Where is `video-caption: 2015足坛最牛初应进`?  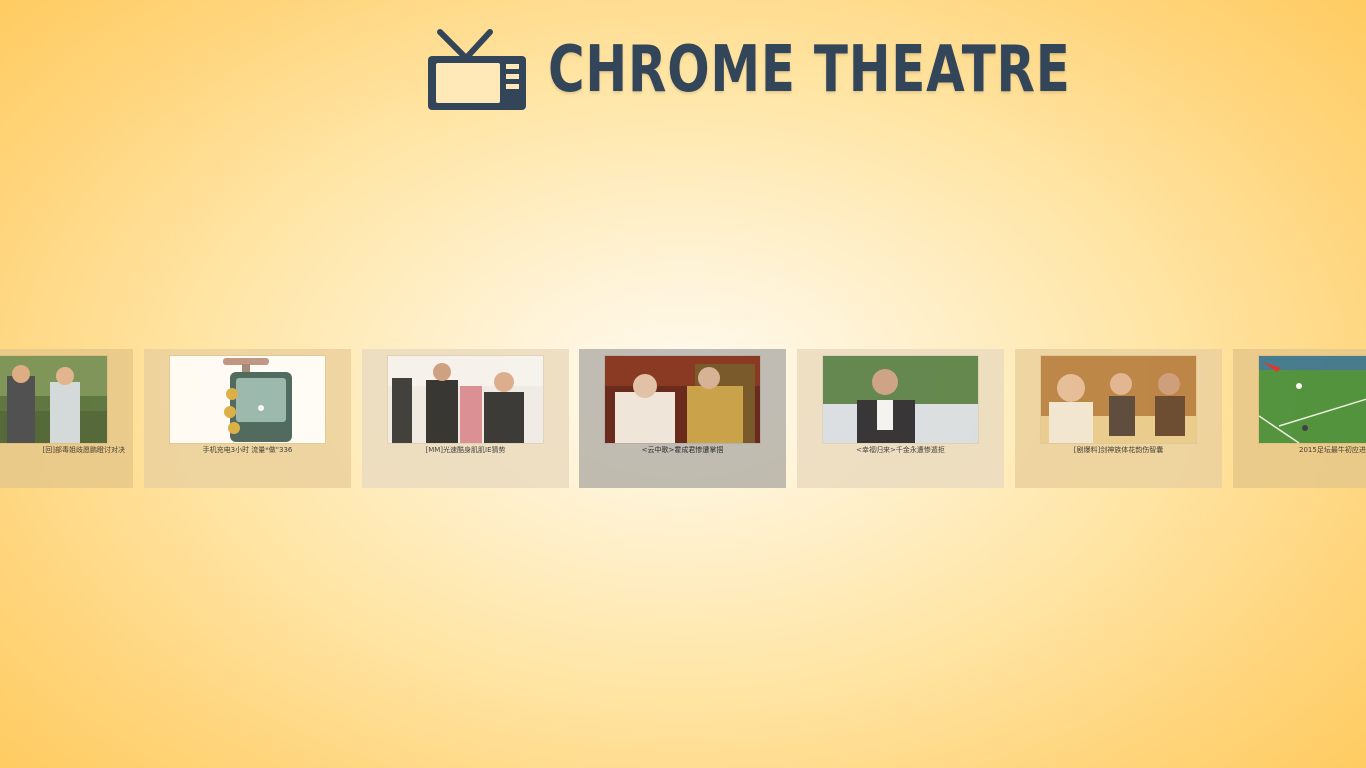 video-caption: 2015足坛最牛初应进 is located at coordinates (1332, 450).